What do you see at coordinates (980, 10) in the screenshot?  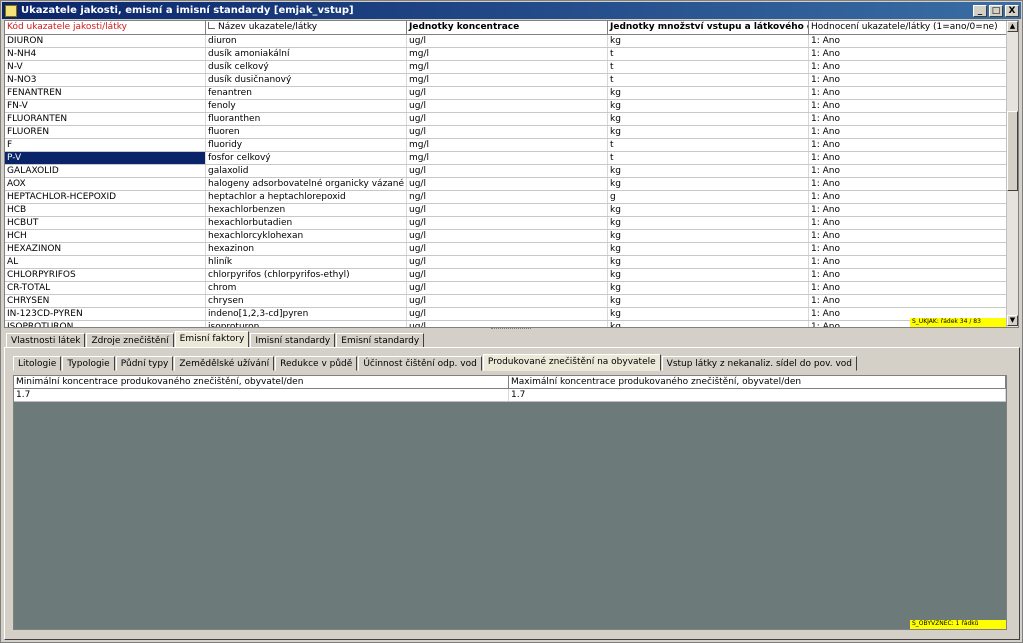 I see `minimize-button: _` at bounding box center [980, 10].